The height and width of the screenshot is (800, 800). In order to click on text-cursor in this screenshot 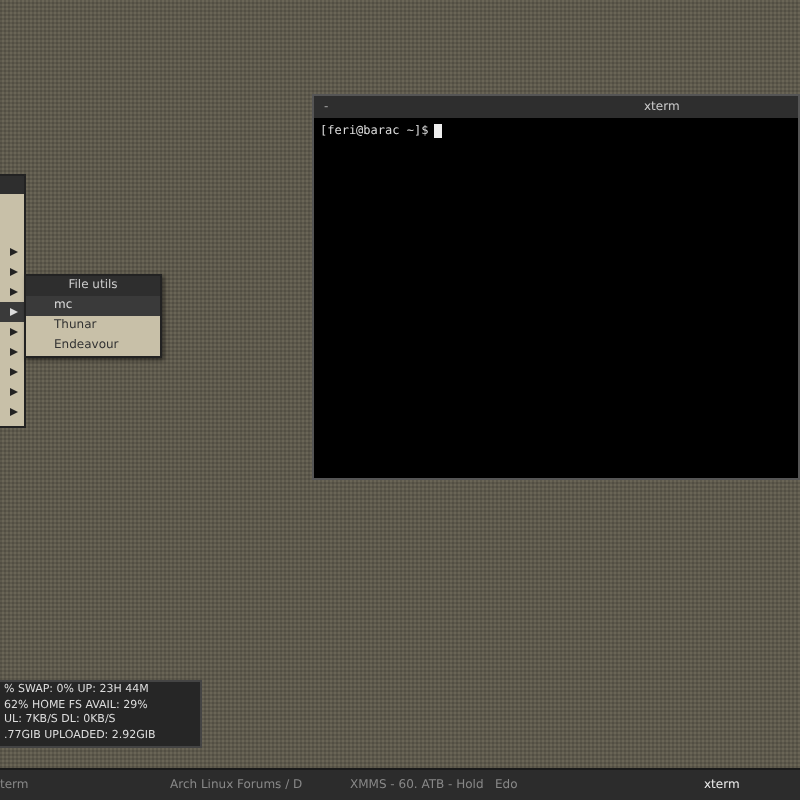, I will do `click(438, 131)`.